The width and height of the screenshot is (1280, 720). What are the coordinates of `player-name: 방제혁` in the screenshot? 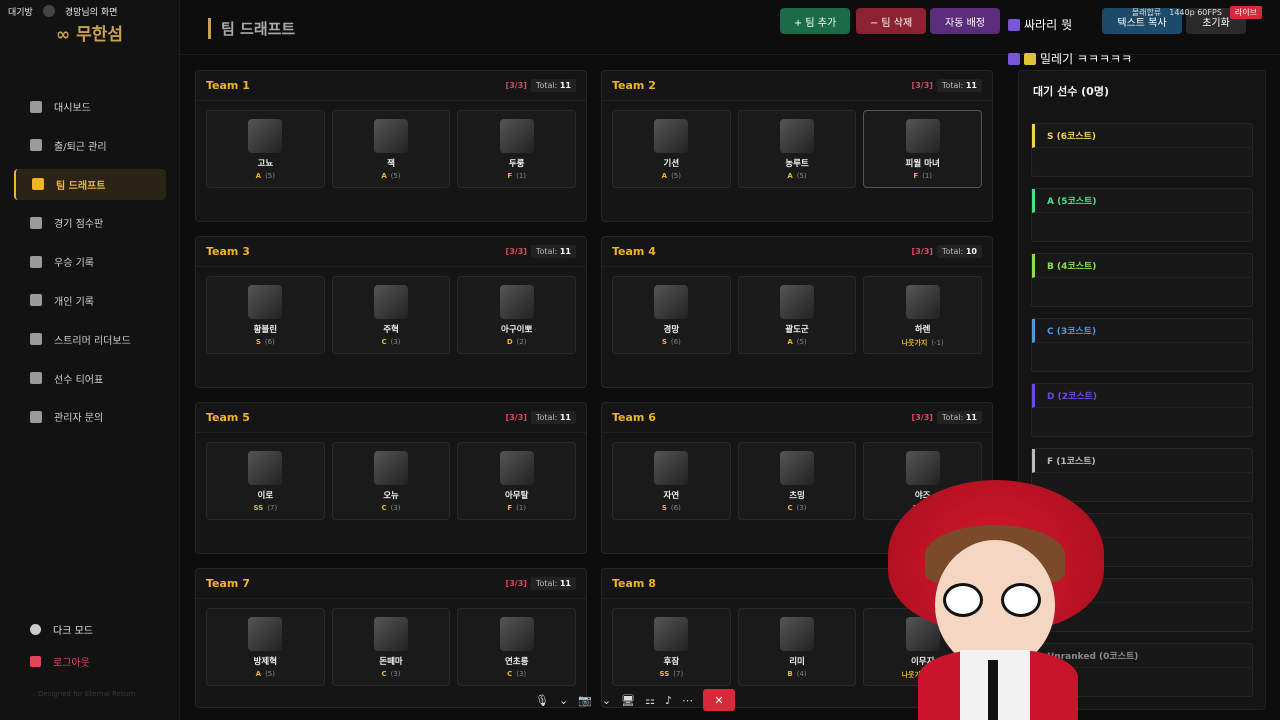 It's located at (265, 662).